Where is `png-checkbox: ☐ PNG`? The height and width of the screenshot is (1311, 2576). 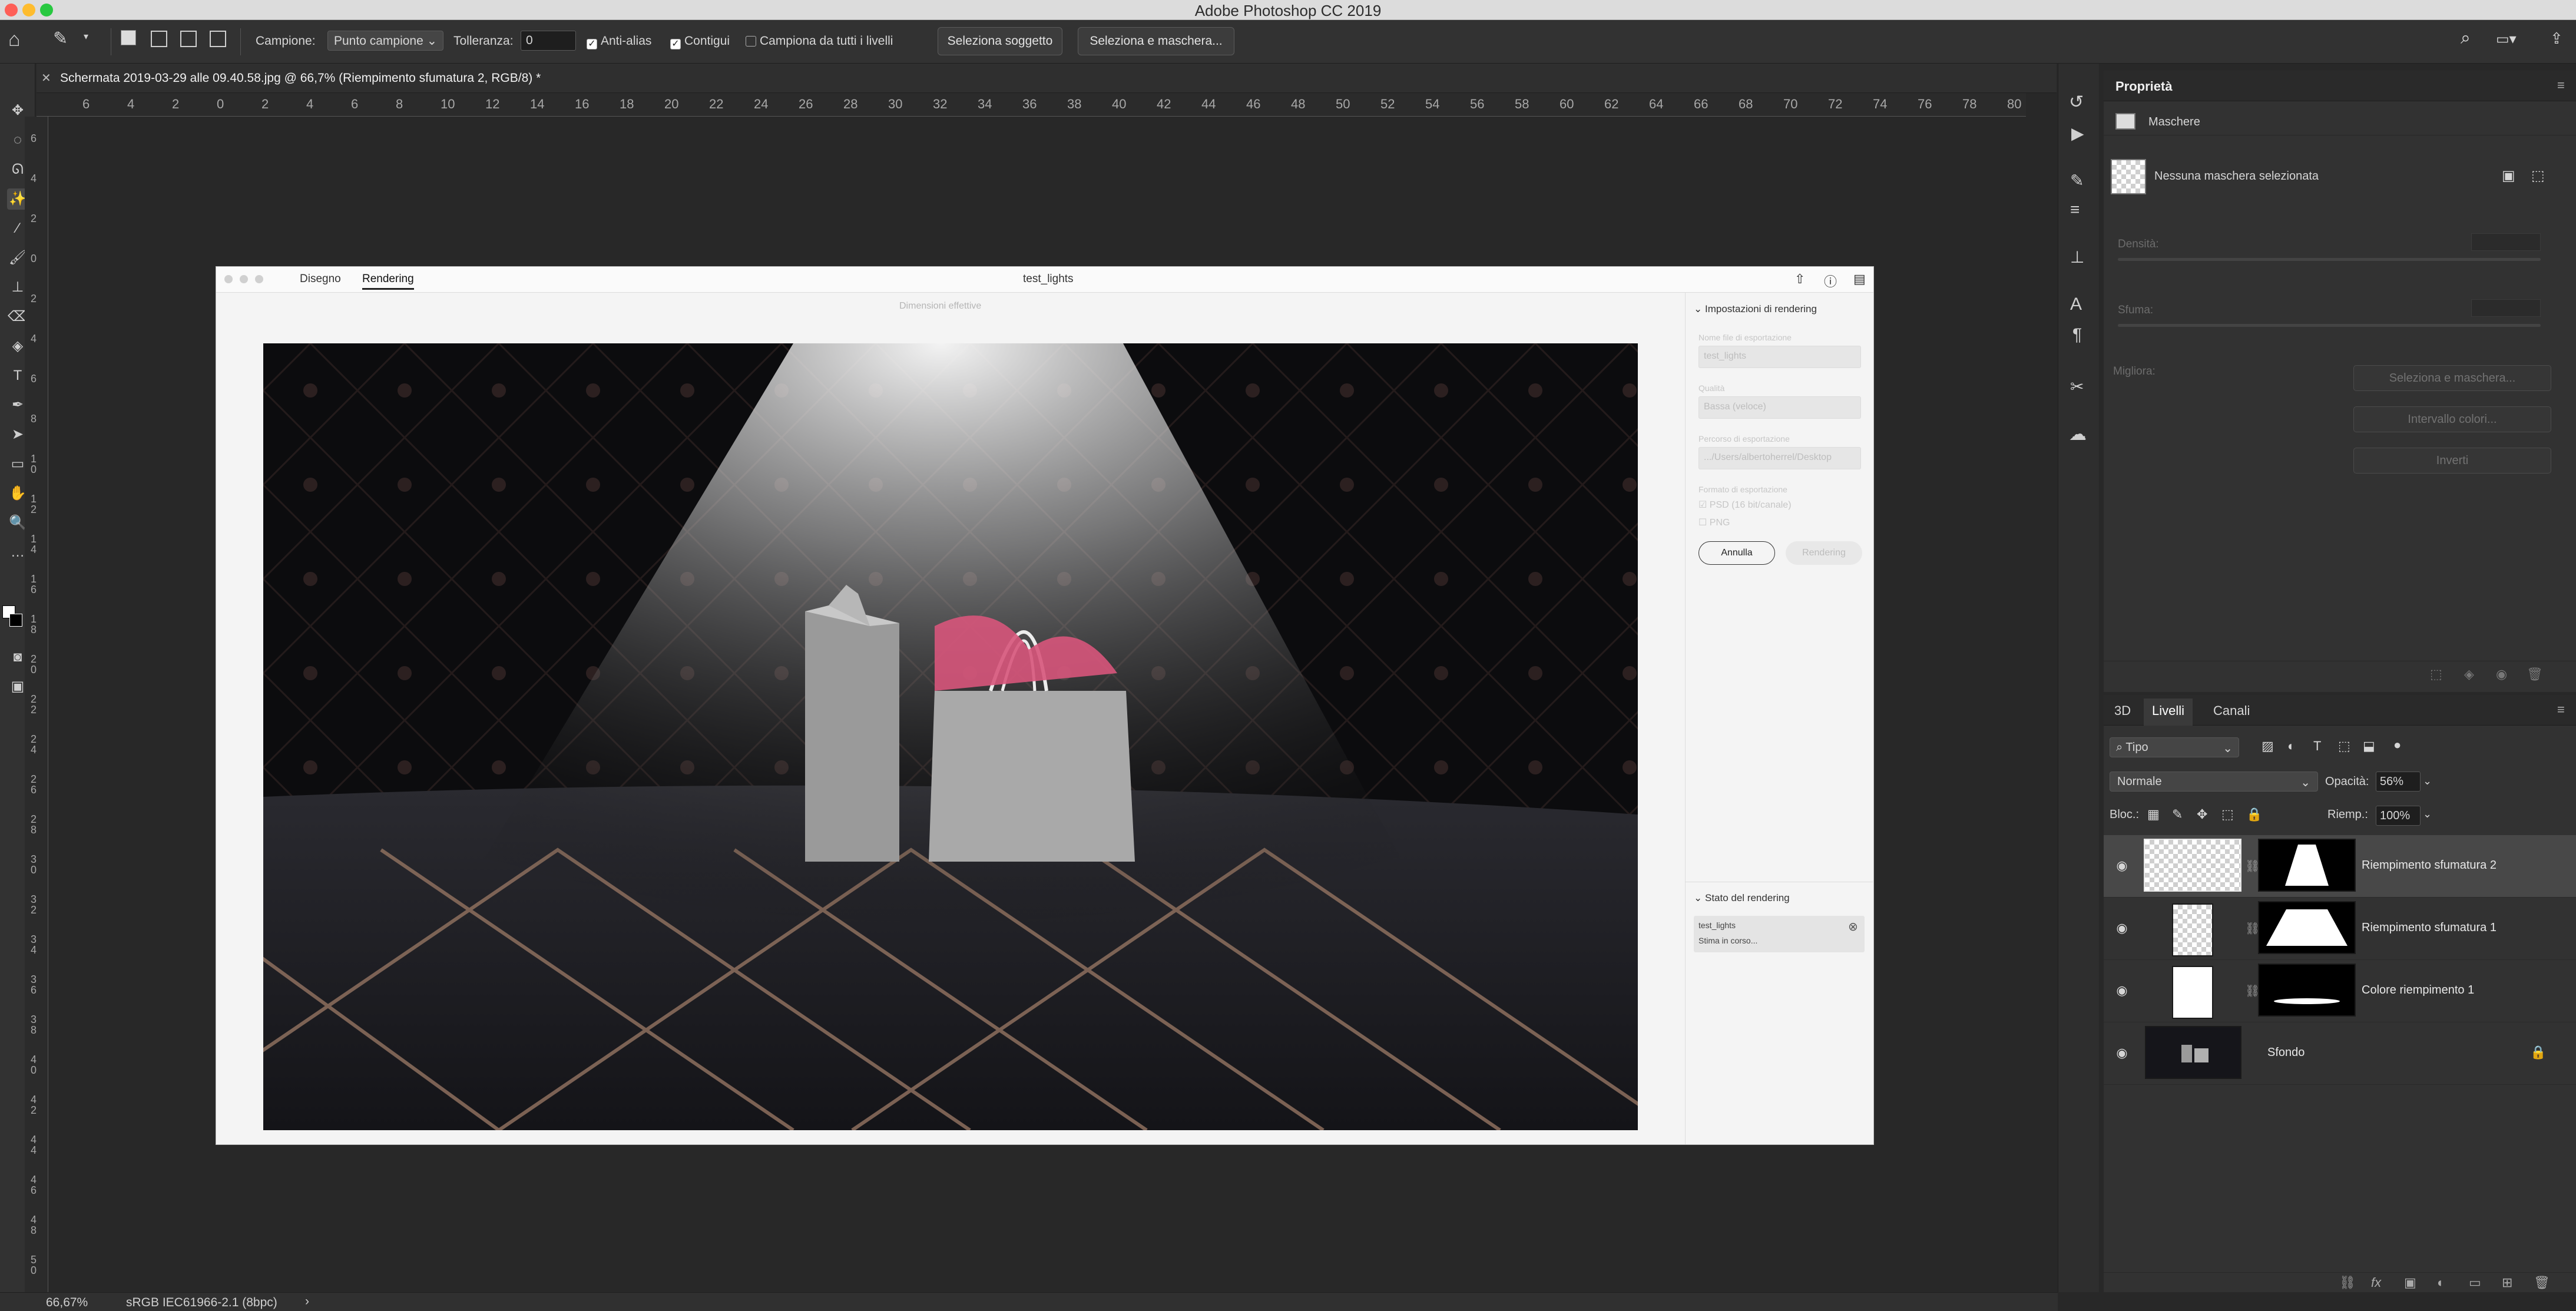 png-checkbox: ☐ PNG is located at coordinates (1714, 522).